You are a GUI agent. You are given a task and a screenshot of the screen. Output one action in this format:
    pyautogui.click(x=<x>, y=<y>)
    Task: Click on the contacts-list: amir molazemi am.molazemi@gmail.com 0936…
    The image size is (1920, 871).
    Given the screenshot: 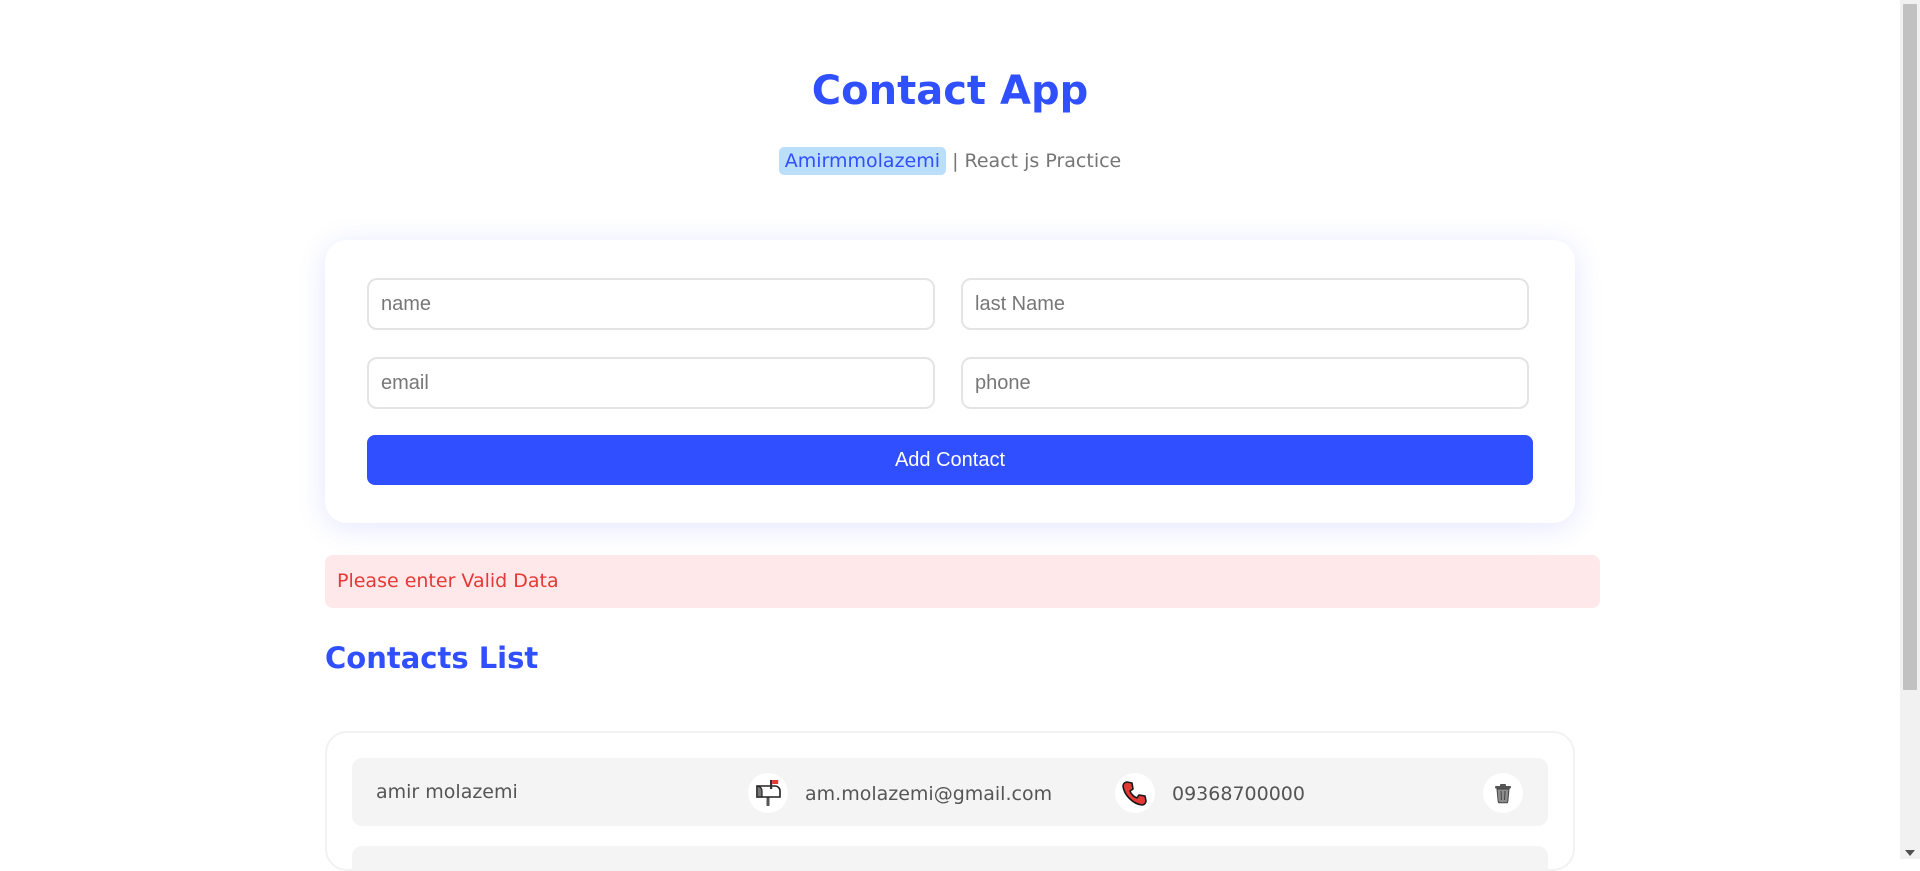 What is the action you would take?
    pyautogui.click(x=950, y=801)
    